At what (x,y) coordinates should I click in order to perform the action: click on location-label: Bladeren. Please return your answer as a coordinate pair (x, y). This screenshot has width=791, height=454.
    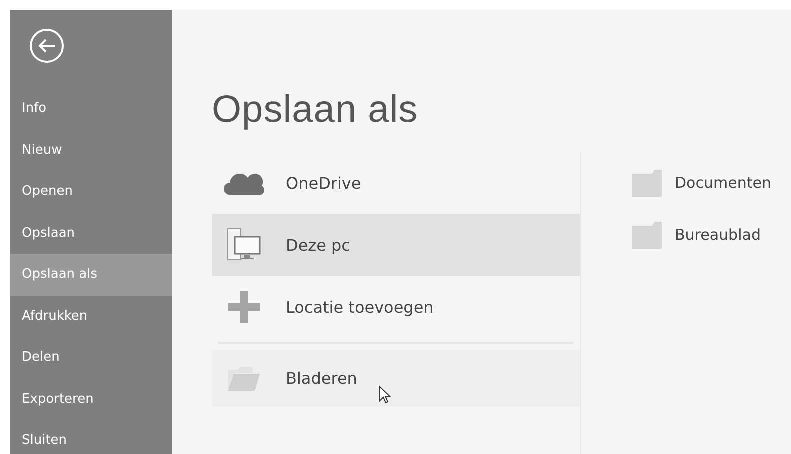
    Looking at the image, I should click on (322, 378).